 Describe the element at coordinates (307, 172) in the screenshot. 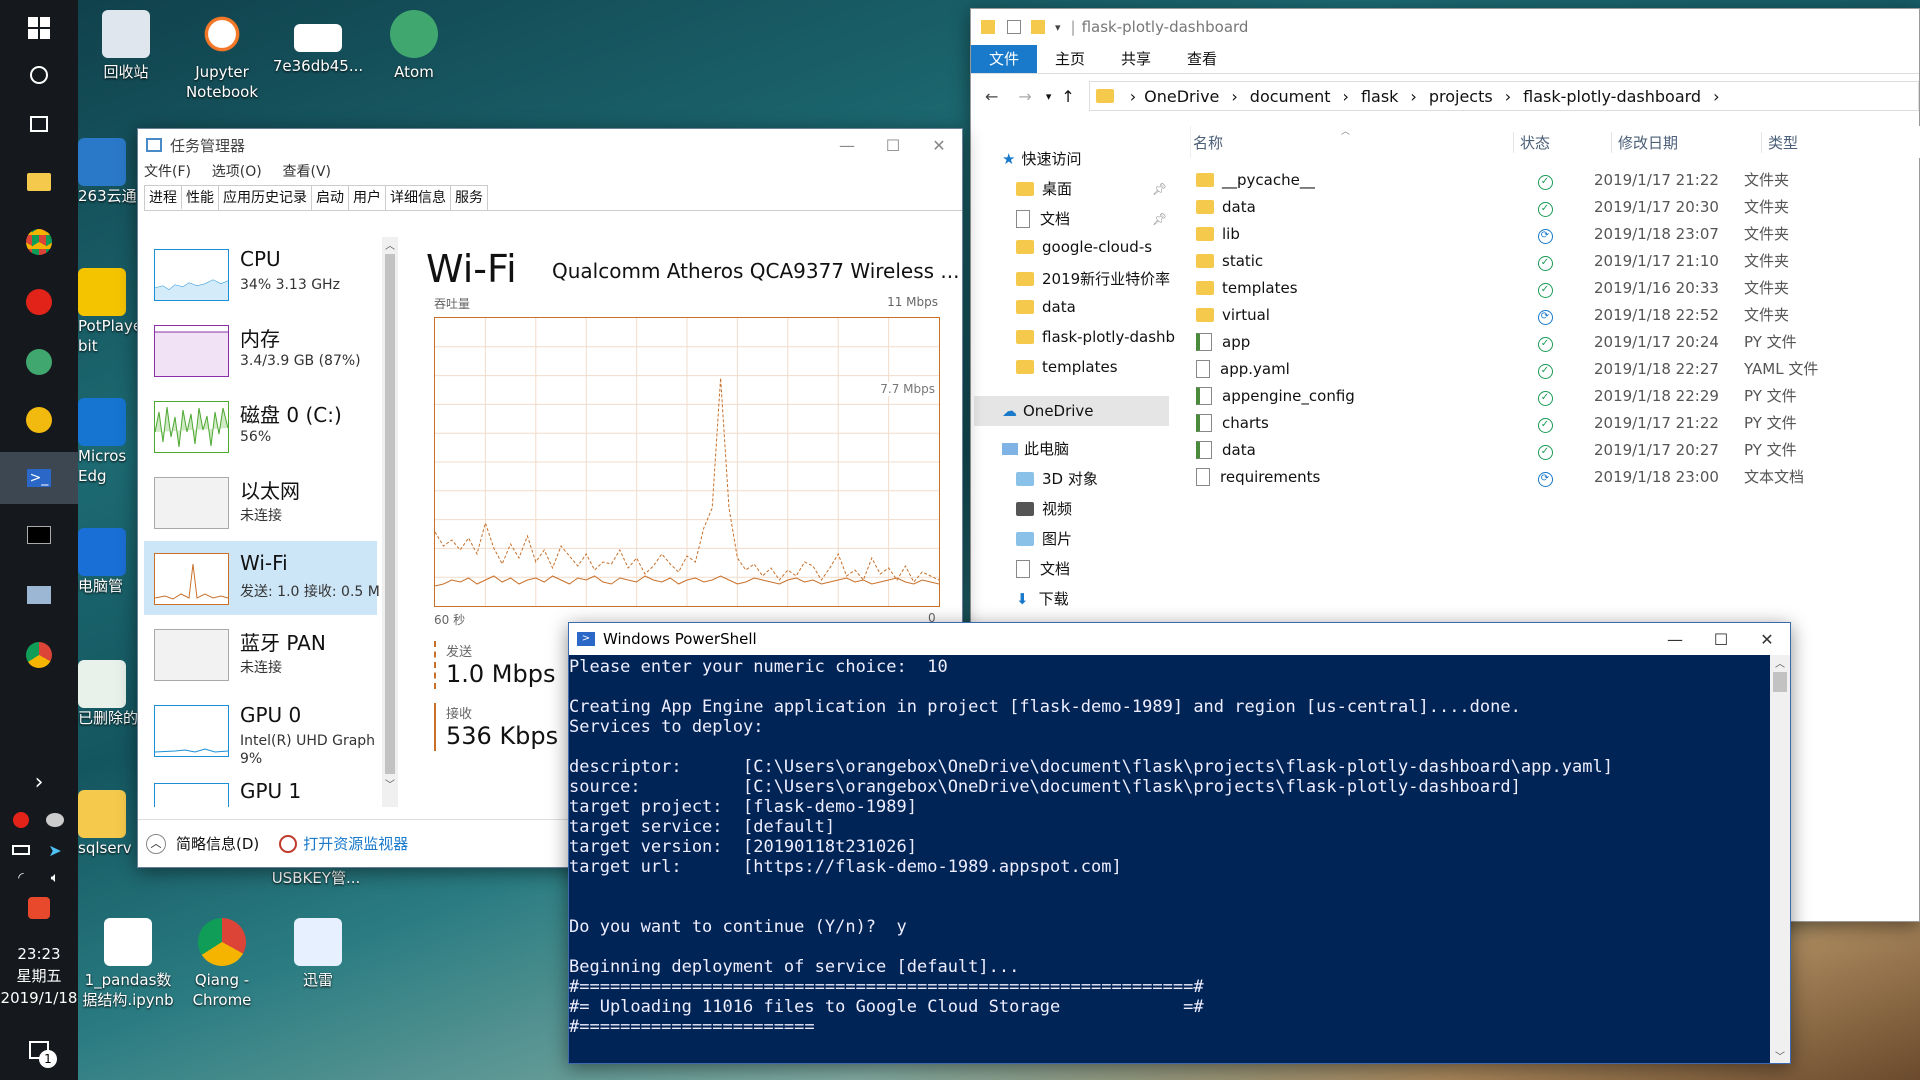

I see `menu-view: 查看(V)` at that location.